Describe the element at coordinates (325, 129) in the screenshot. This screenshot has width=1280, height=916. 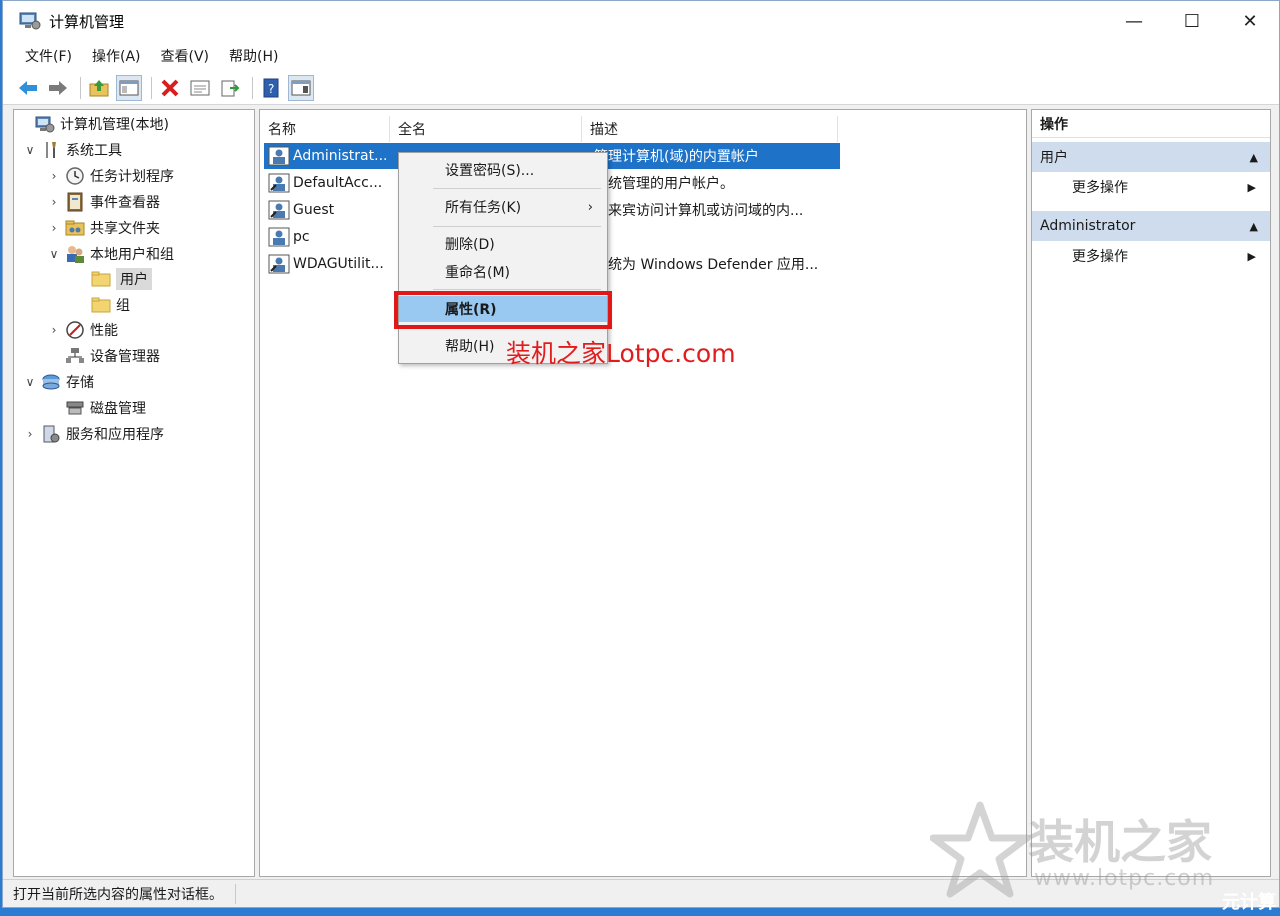
I see `column-header-name: 名称` at that location.